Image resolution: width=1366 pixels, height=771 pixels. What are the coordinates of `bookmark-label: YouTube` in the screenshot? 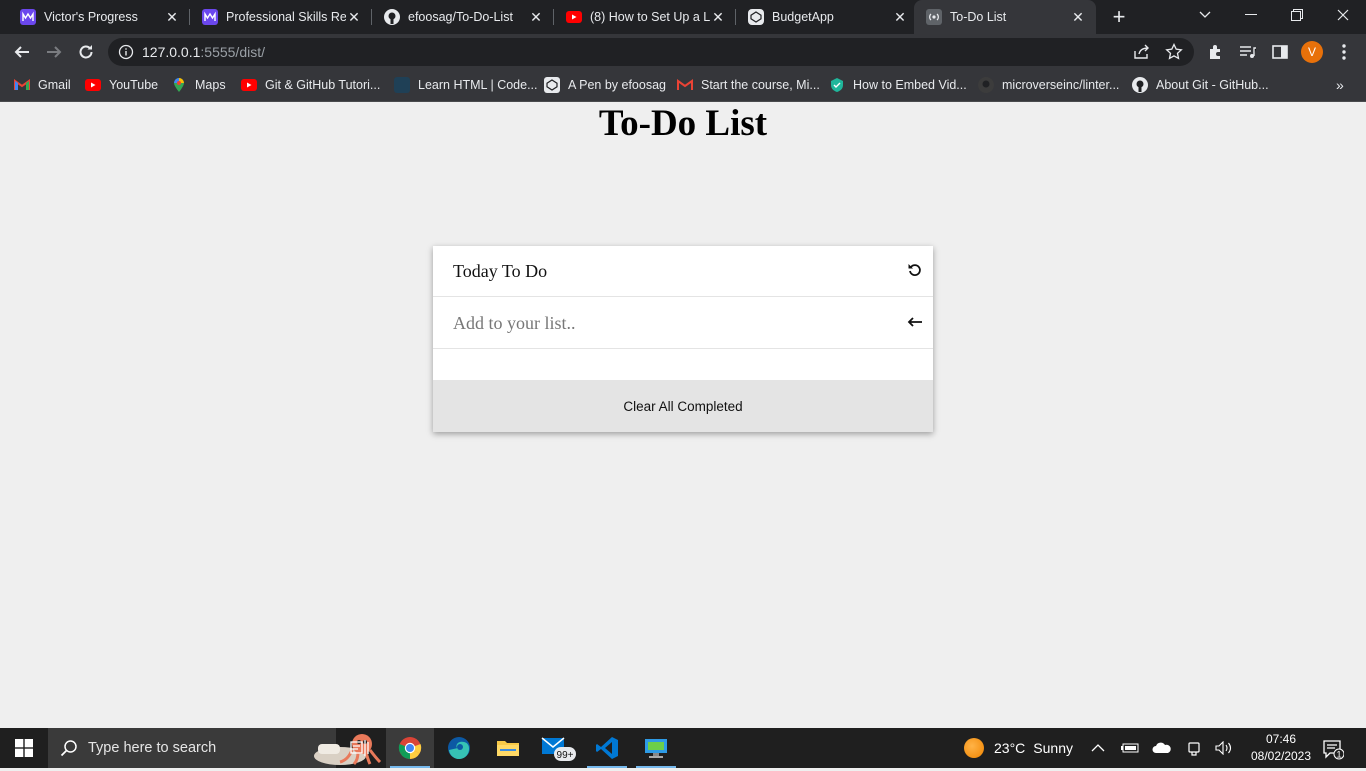 It's located at (134, 85).